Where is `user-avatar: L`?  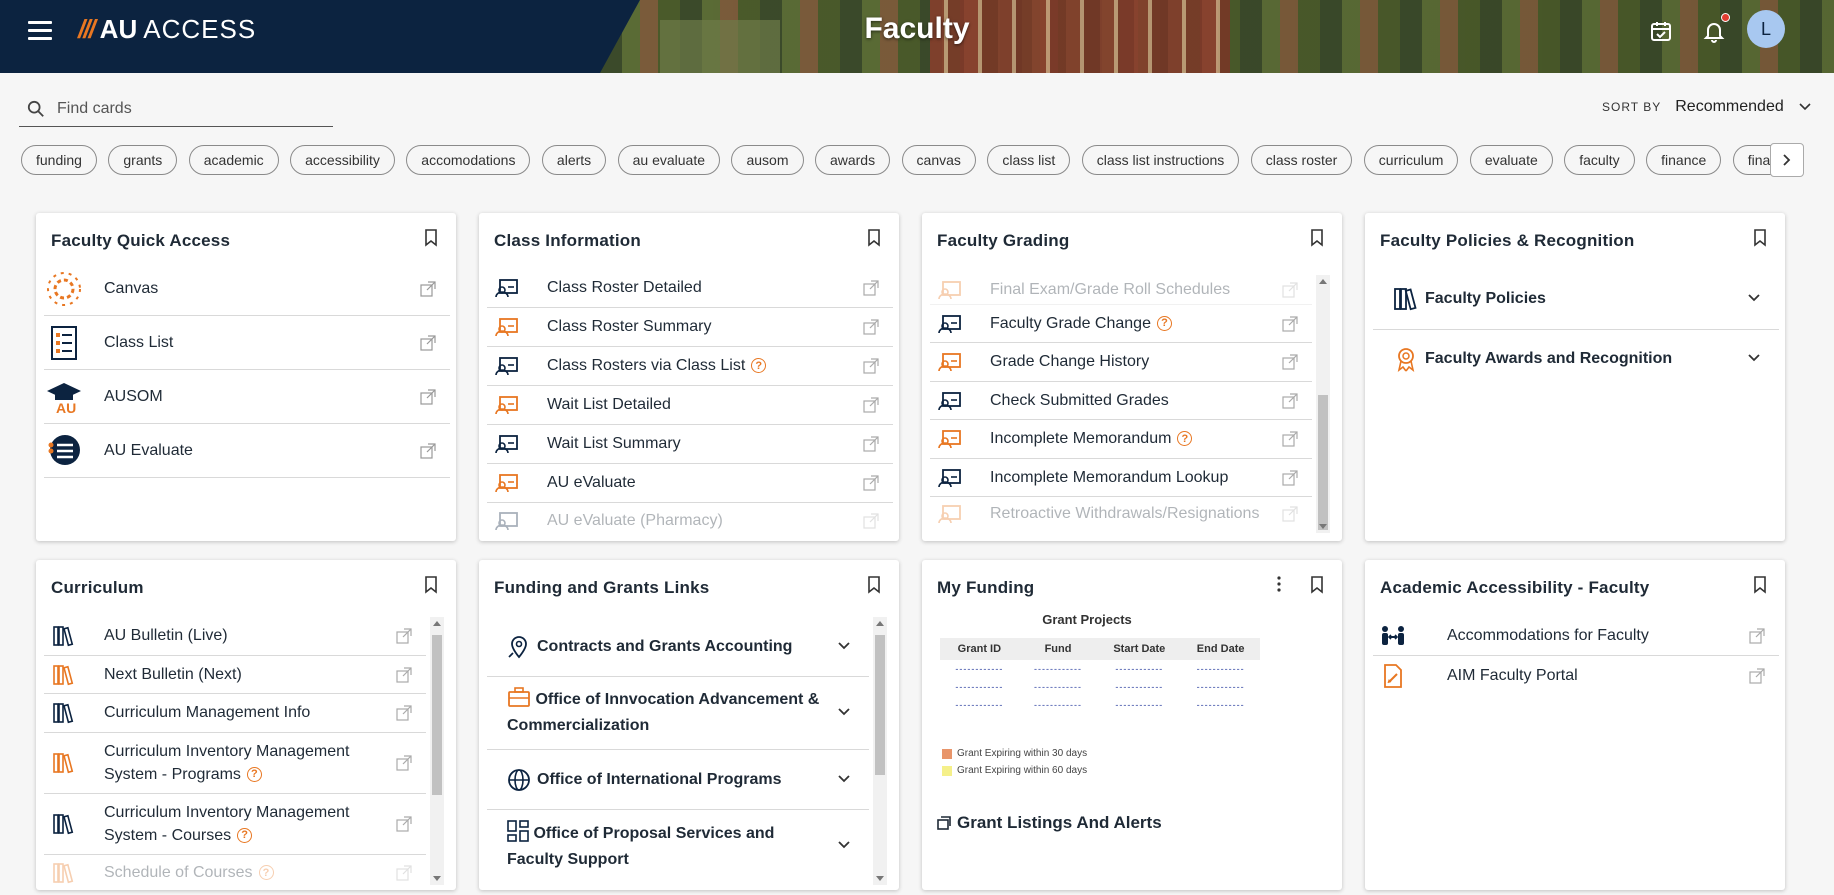
user-avatar: L is located at coordinates (1766, 29).